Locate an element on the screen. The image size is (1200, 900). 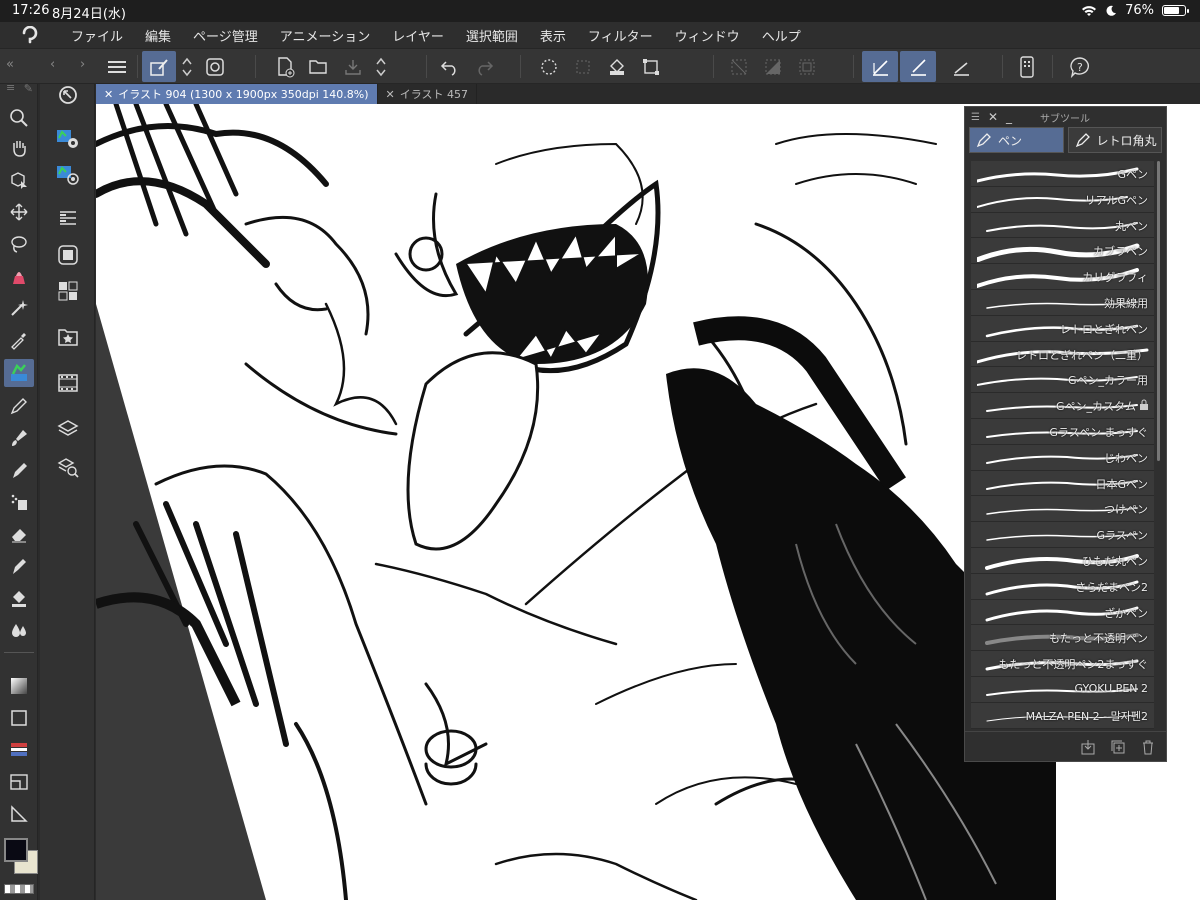
eraser-icon is located at coordinates (19, 534).